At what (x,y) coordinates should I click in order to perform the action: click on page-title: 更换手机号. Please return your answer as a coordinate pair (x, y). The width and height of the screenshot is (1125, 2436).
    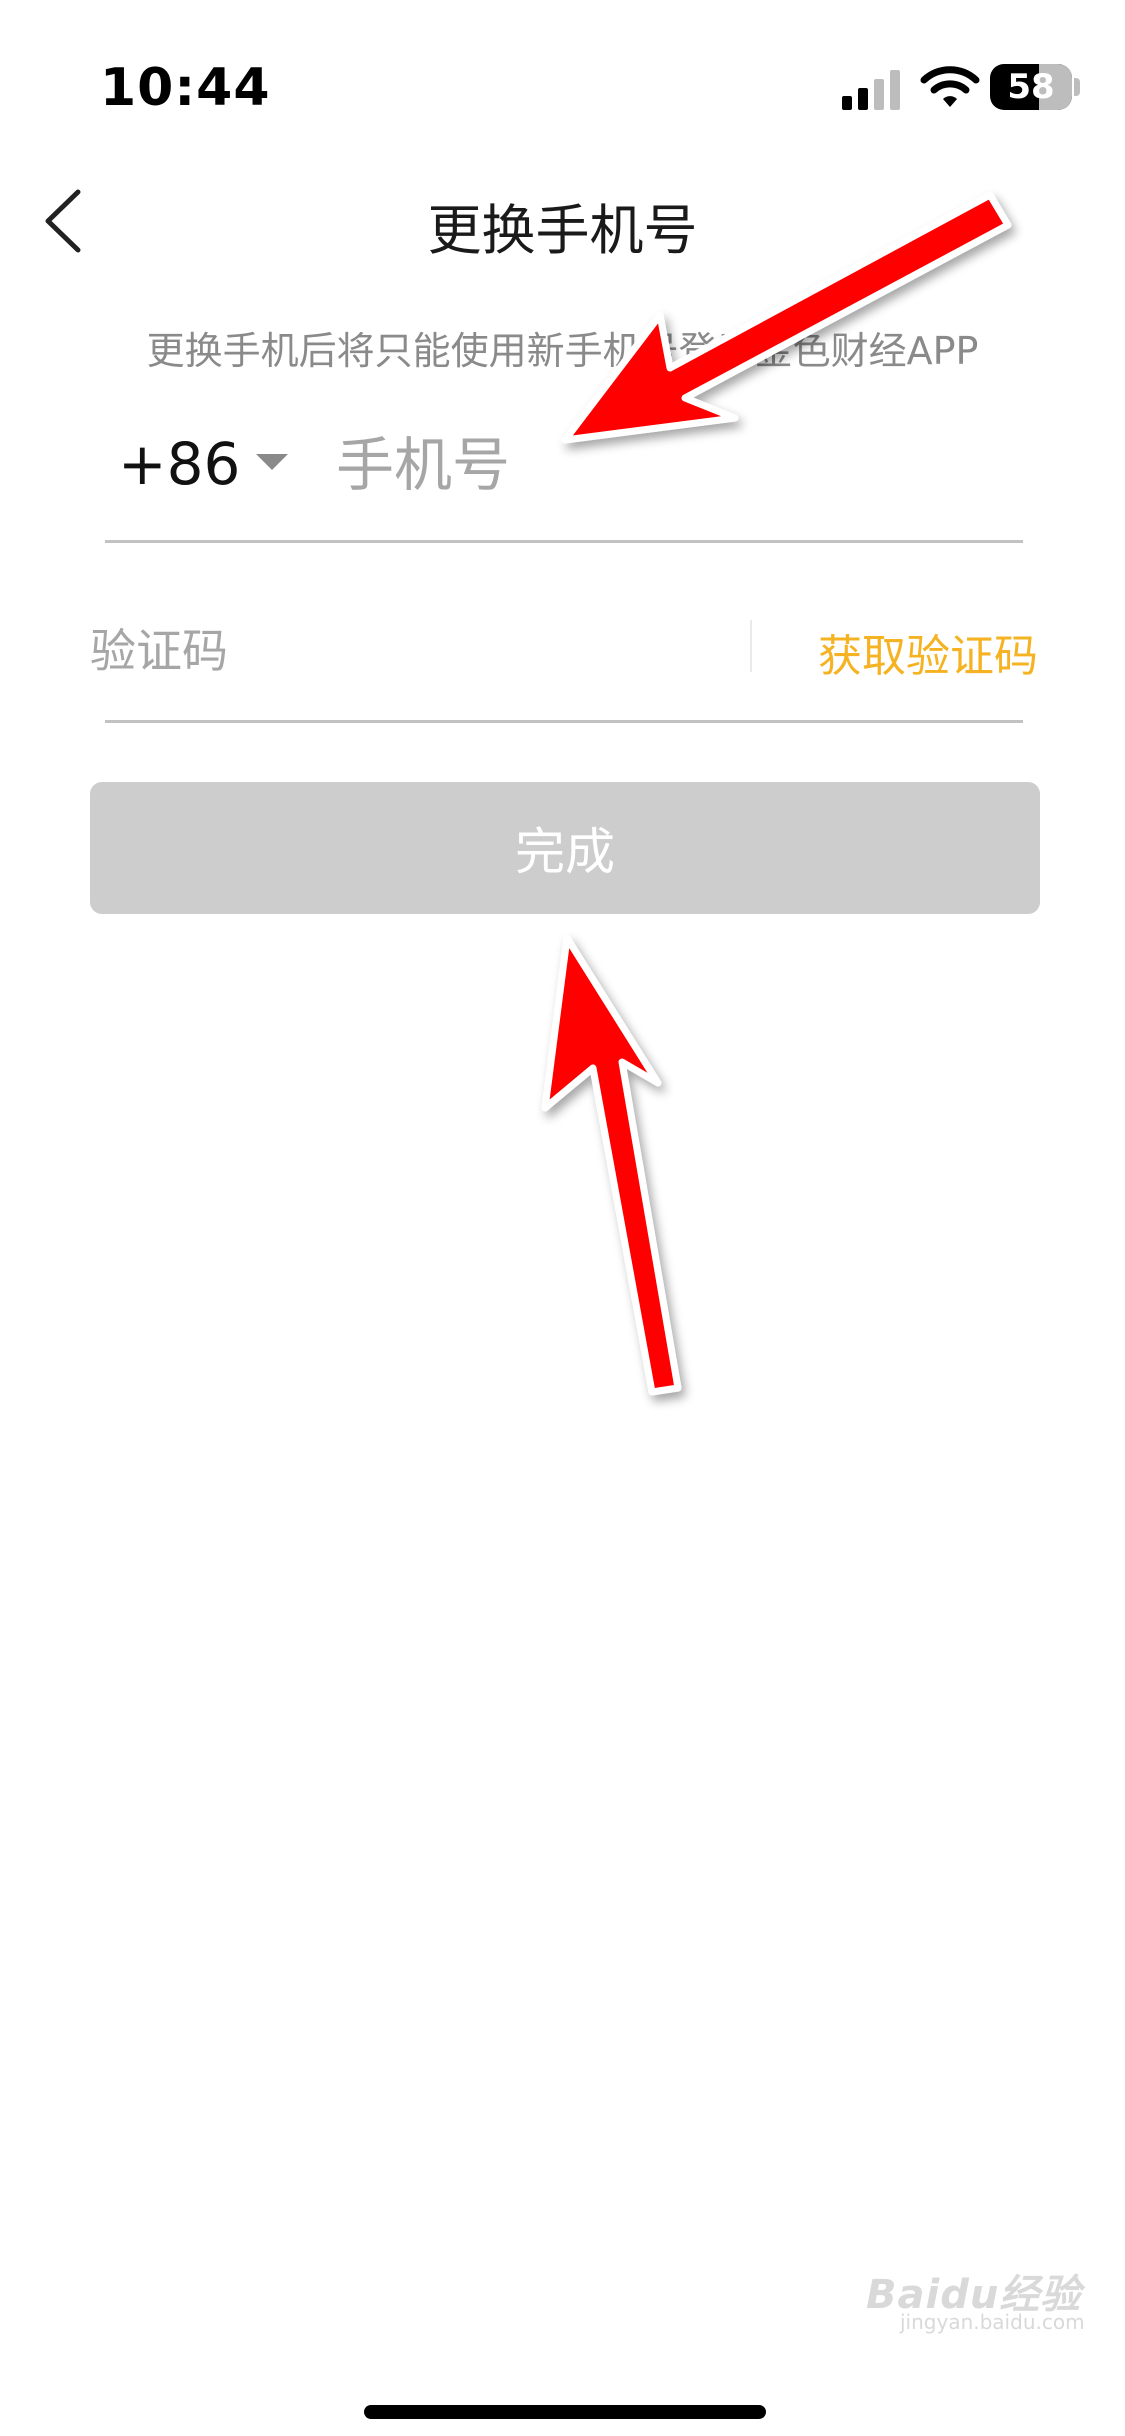
    Looking at the image, I should click on (562, 230).